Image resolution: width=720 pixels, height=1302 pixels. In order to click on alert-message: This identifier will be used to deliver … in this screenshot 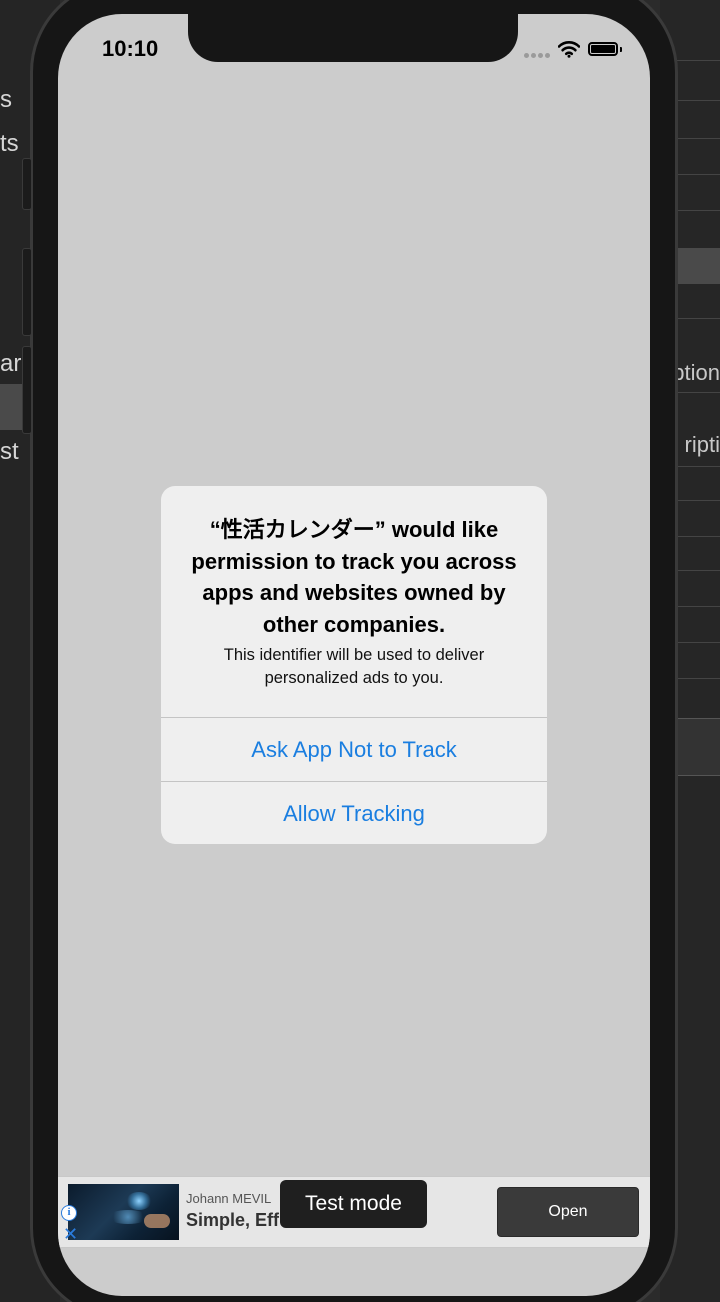, I will do `click(354, 666)`.